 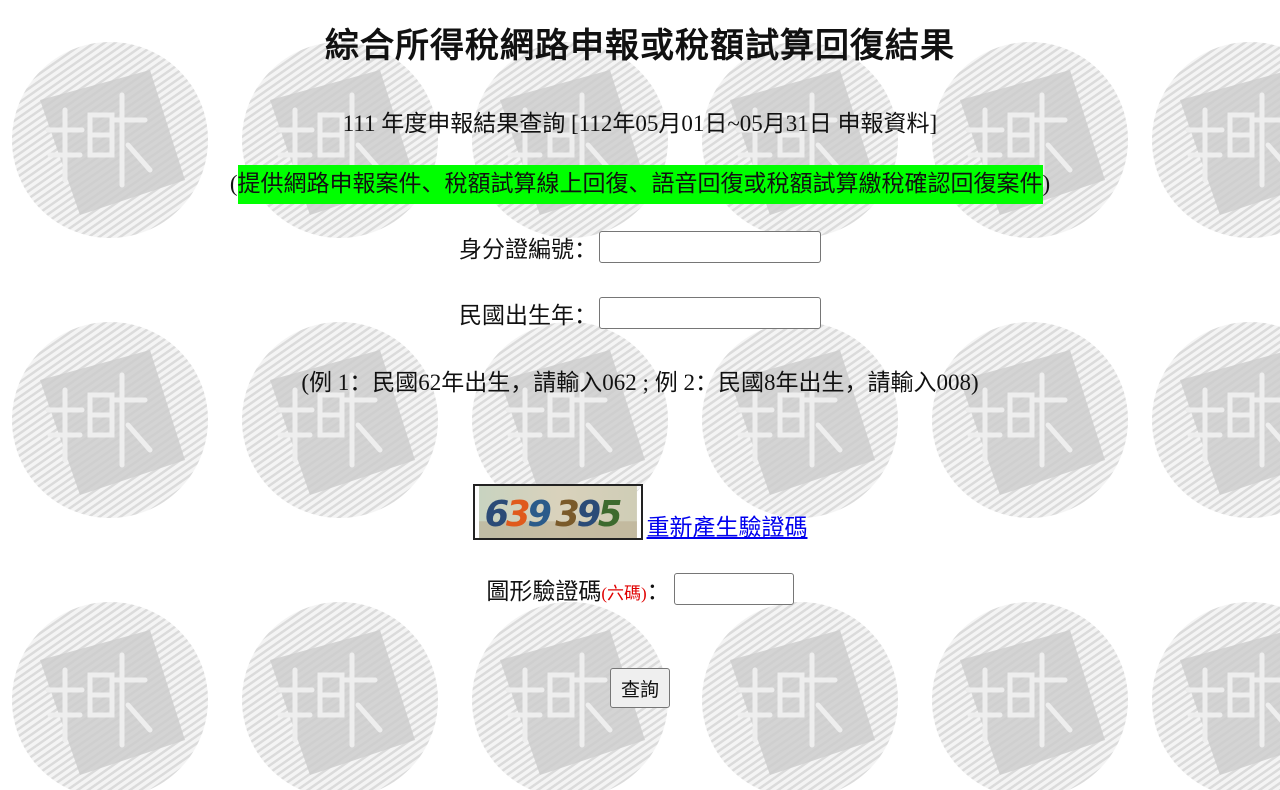 I want to click on case-type-notice: (提供網路申報案件、稅額試算線上回復、語音回復或稅額試算繳稅確認回復案件), so click(x=640, y=184).